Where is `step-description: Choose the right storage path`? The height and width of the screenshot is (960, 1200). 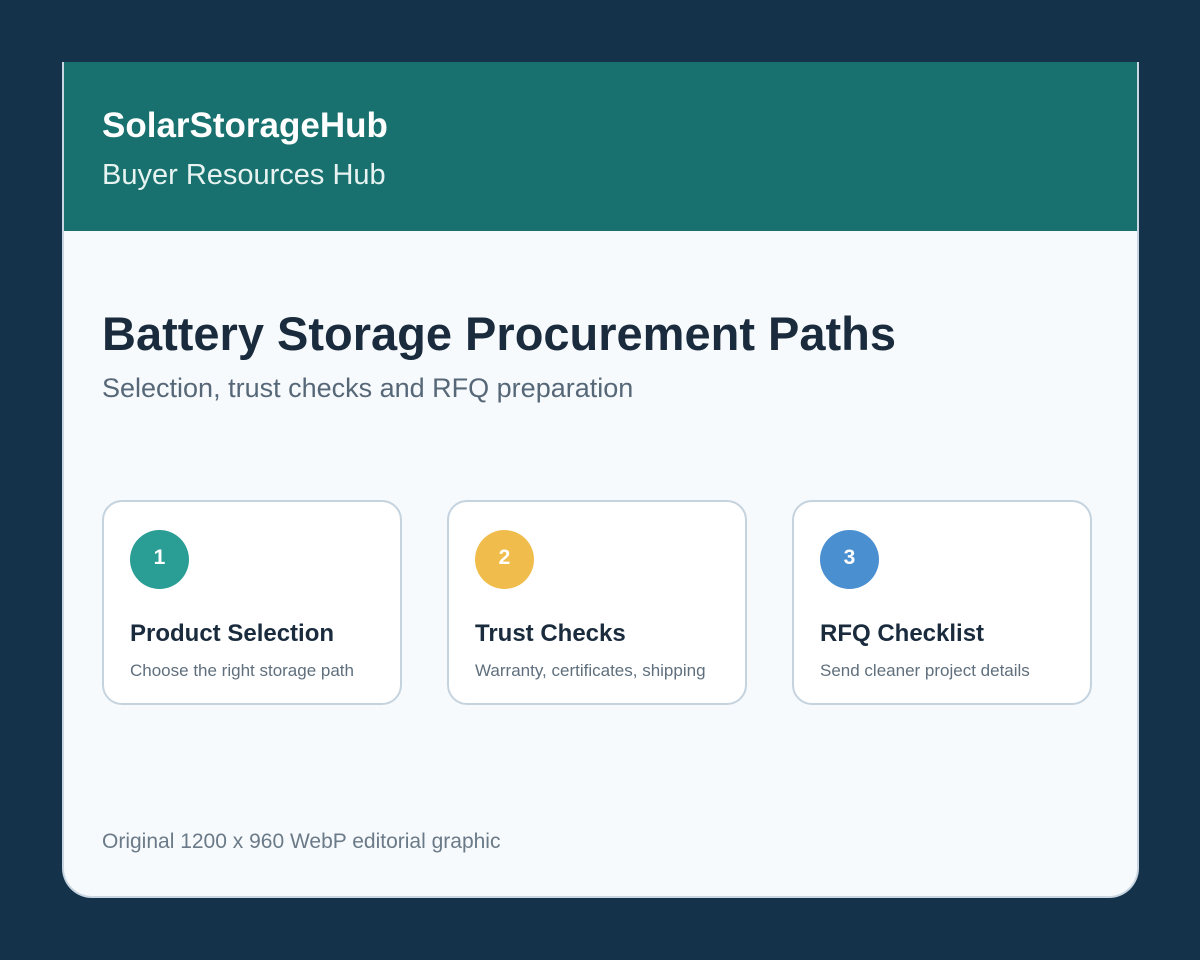
step-description: Choose the right storage path is located at coordinates (242, 670).